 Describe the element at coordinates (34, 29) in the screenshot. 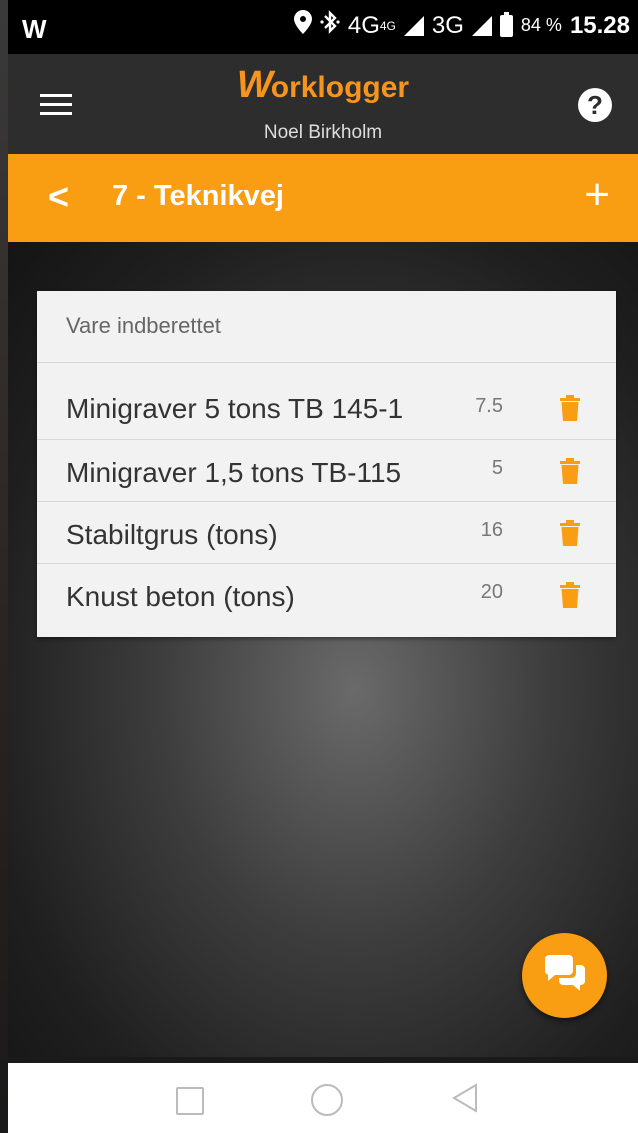

I see `app-notification-icon: W` at that location.